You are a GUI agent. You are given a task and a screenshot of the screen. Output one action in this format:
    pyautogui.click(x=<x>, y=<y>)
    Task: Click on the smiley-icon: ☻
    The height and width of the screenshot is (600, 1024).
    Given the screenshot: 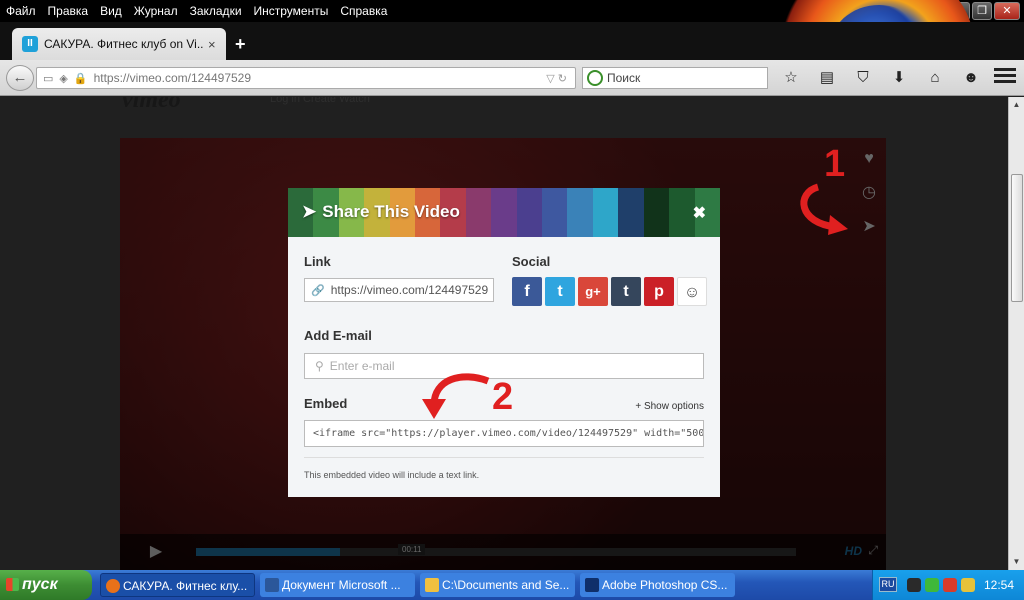 What is the action you would take?
    pyautogui.click(x=971, y=78)
    